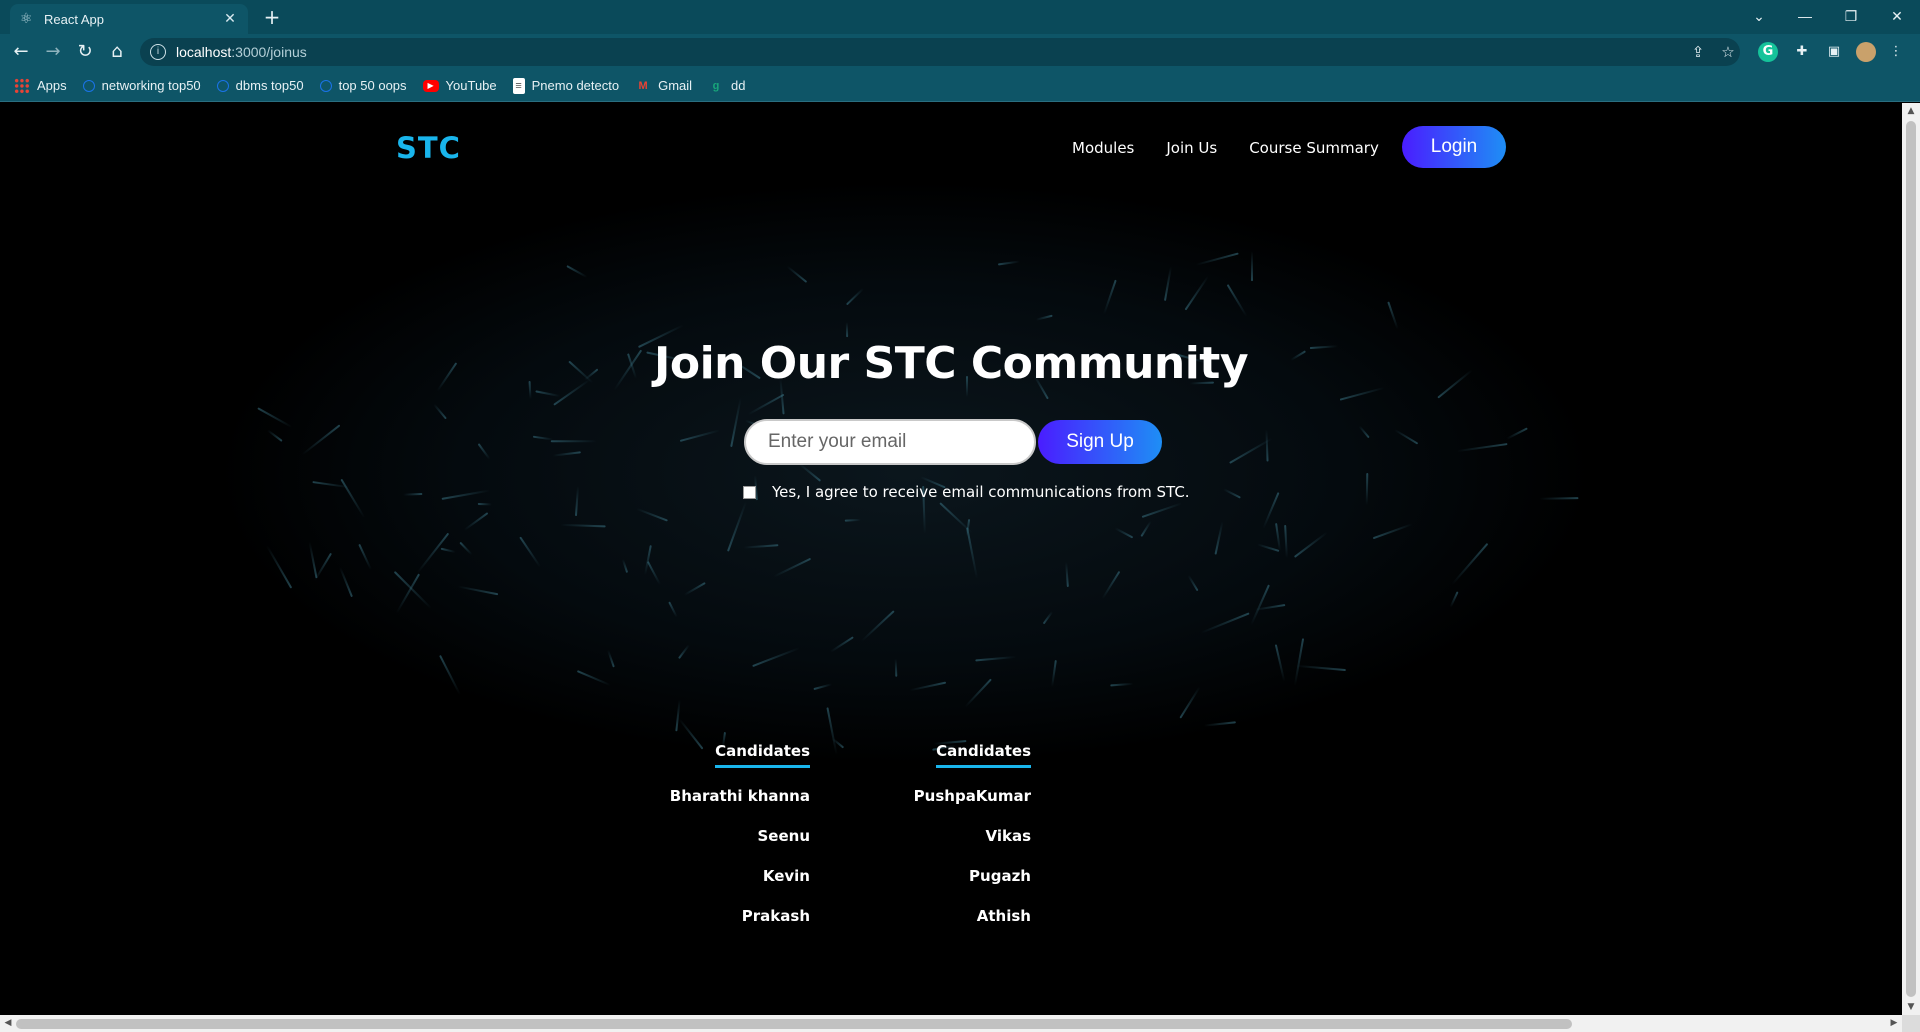 This screenshot has width=1920, height=1032. I want to click on candidate-name: Seenu, so click(783, 836).